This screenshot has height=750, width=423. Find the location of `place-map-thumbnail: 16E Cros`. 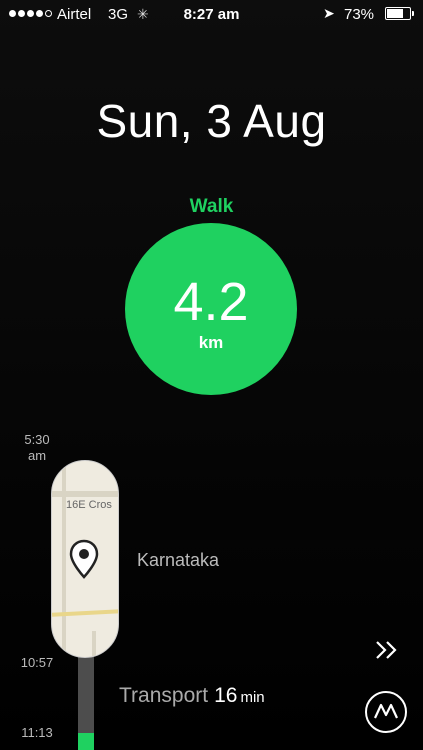

place-map-thumbnail: 16E Cros is located at coordinates (85, 559).